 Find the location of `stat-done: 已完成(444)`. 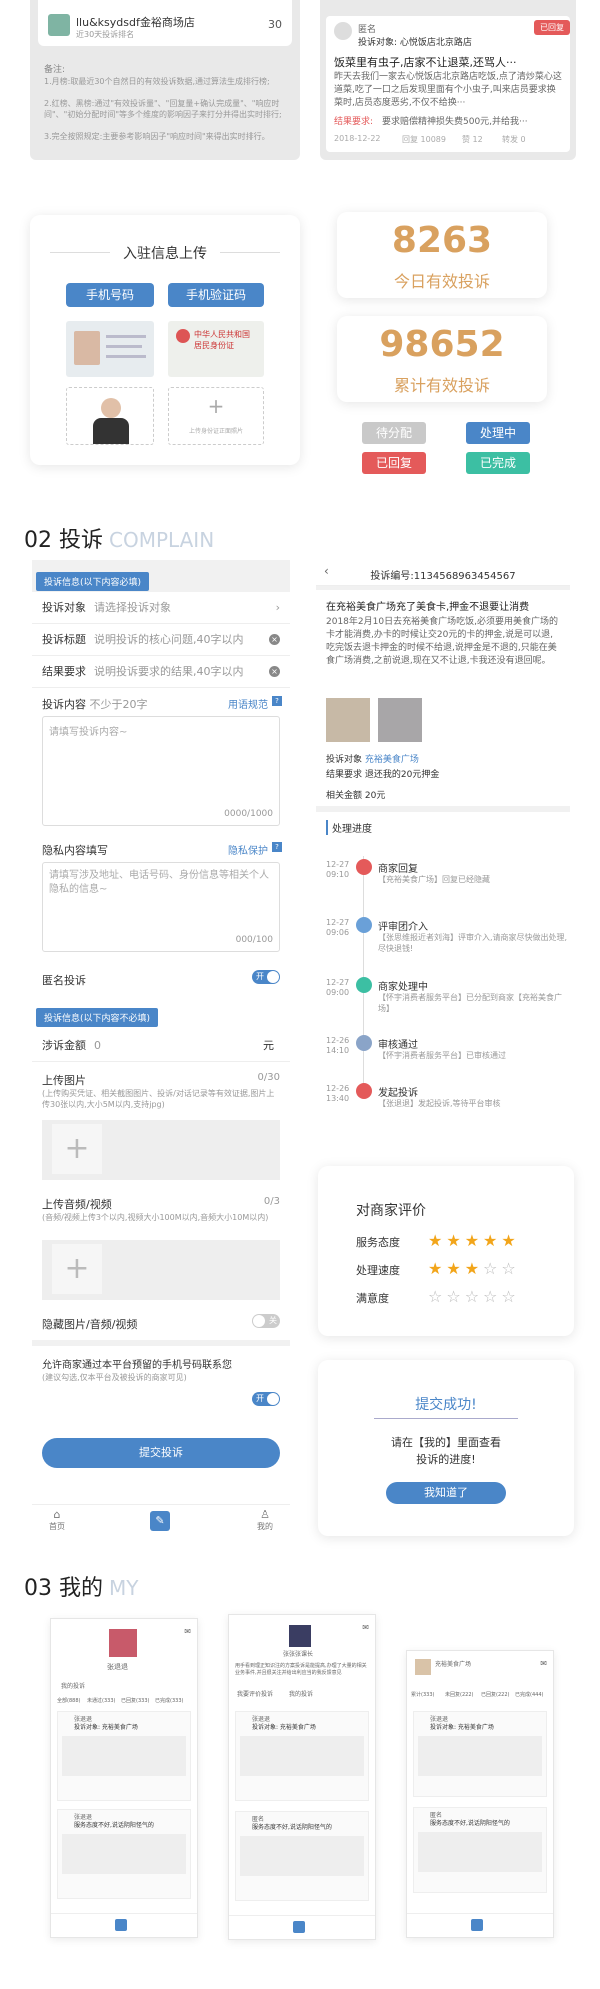

stat-done: 已完成(444) is located at coordinates (529, 1695).